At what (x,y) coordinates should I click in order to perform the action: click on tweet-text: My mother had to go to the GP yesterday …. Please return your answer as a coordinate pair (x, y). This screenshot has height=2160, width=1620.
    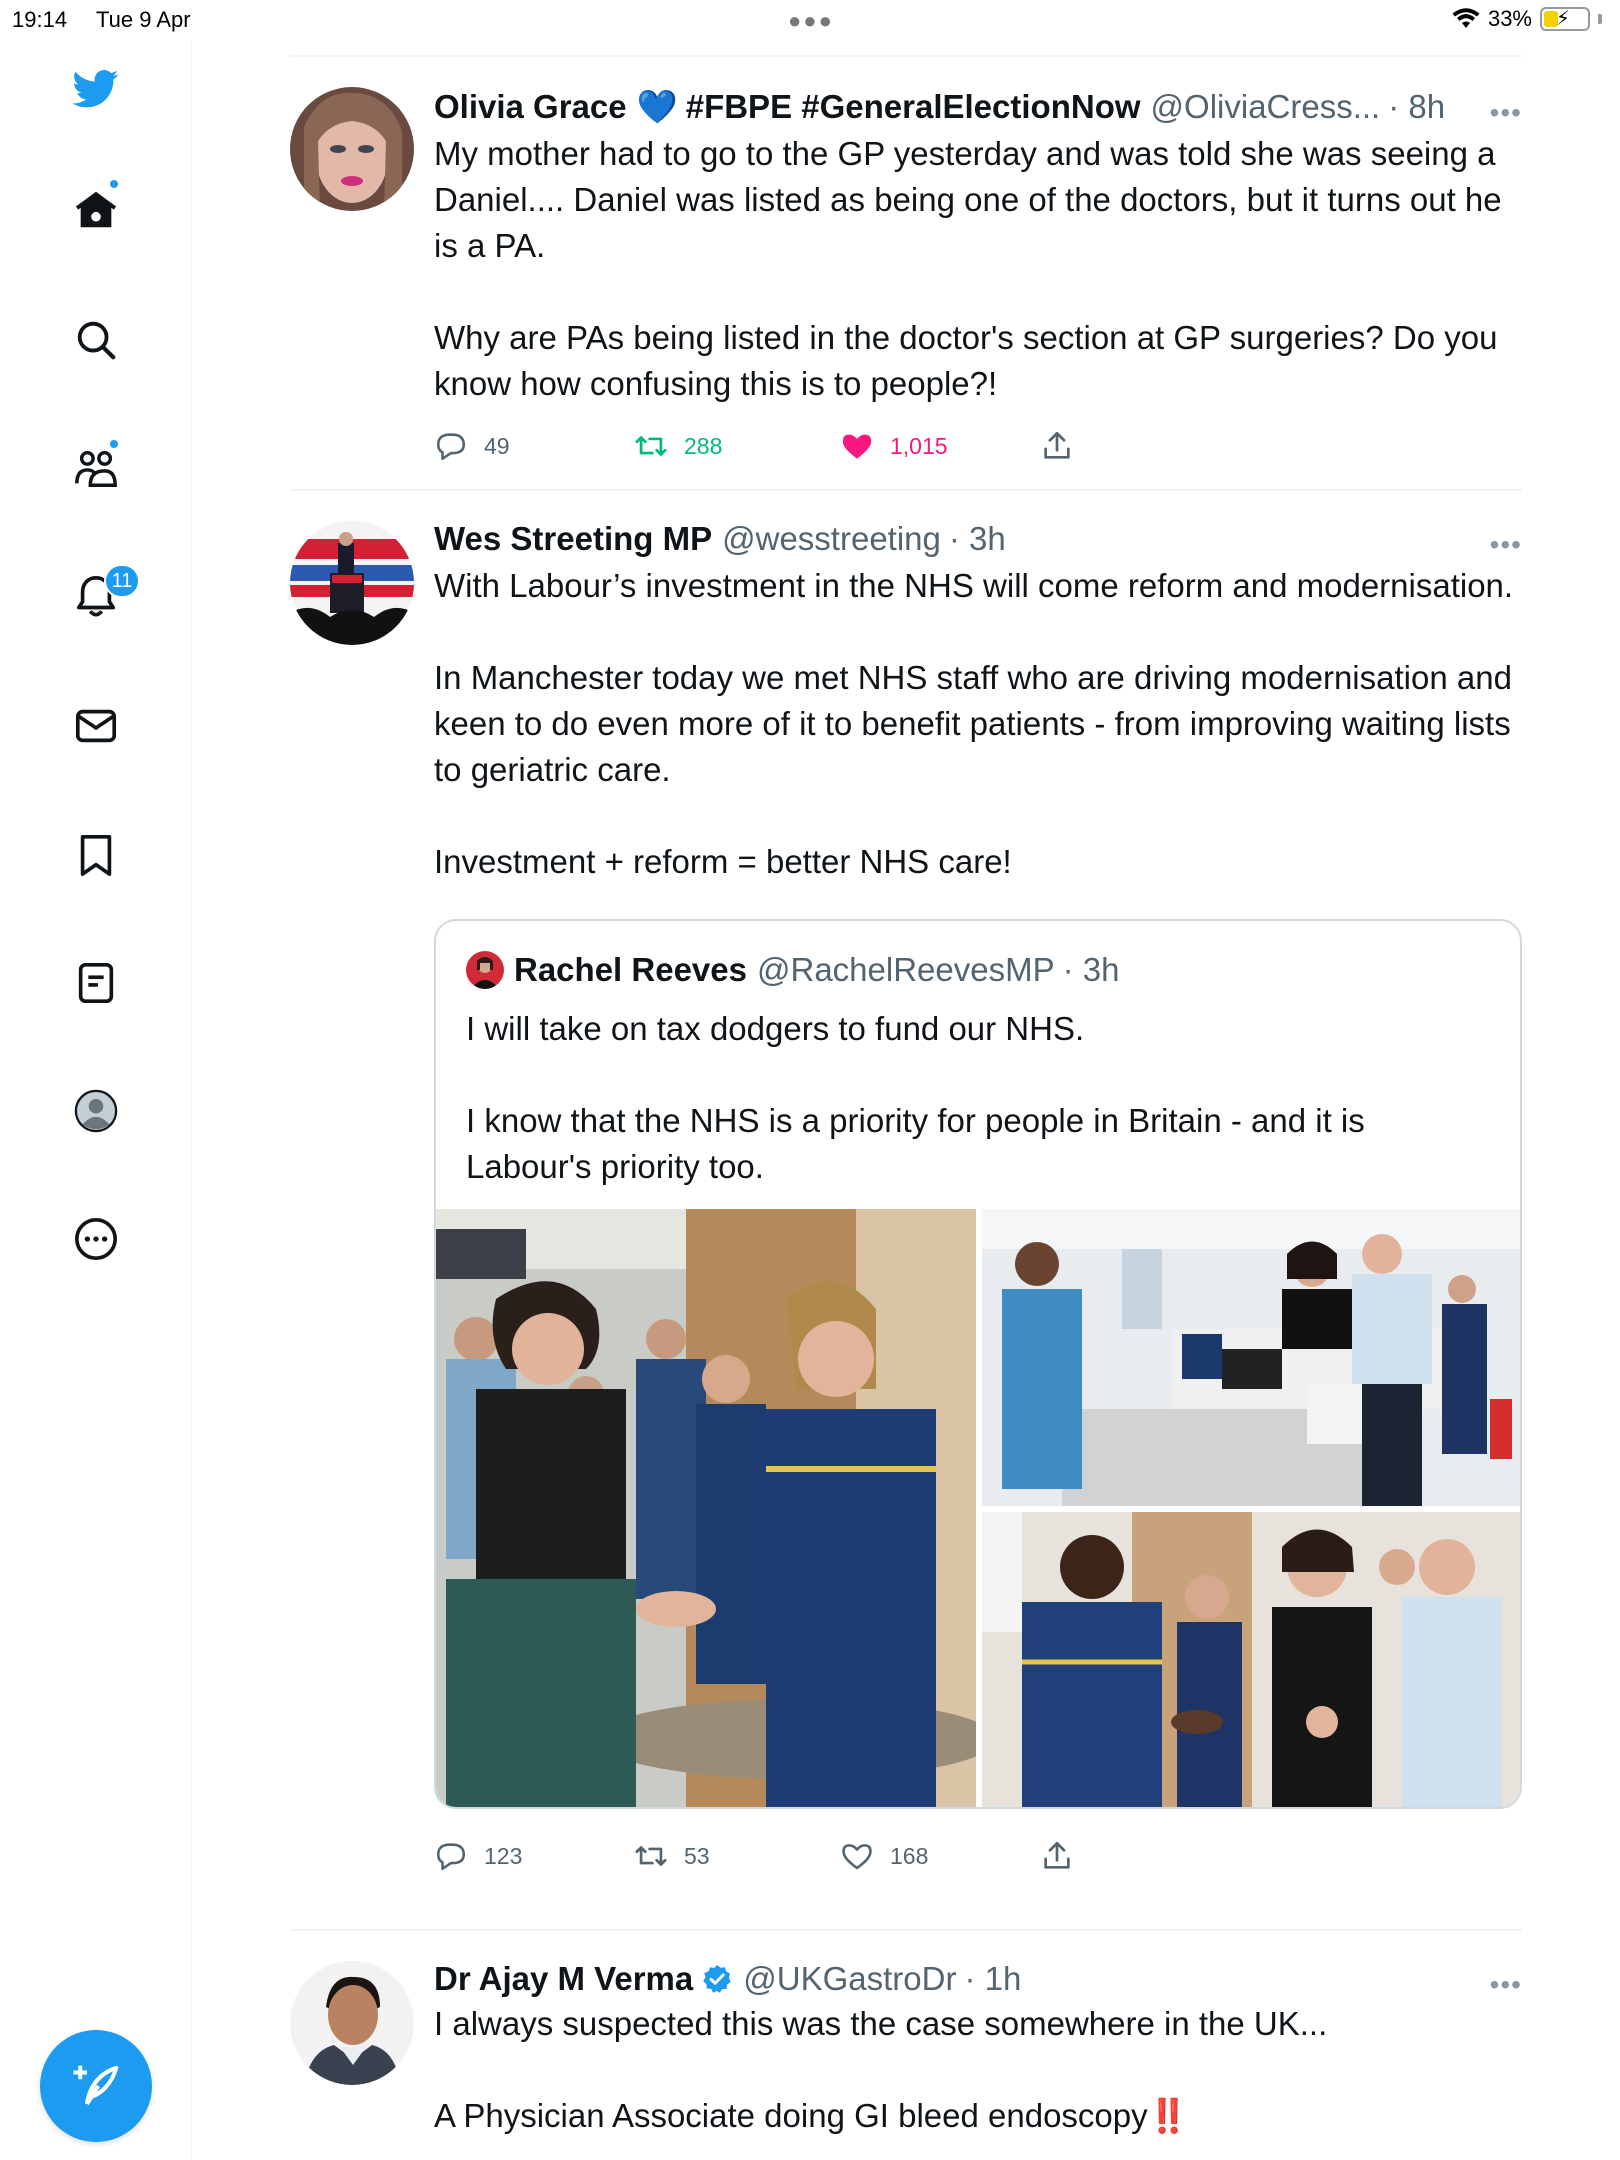
    Looking at the image, I should click on (968, 268).